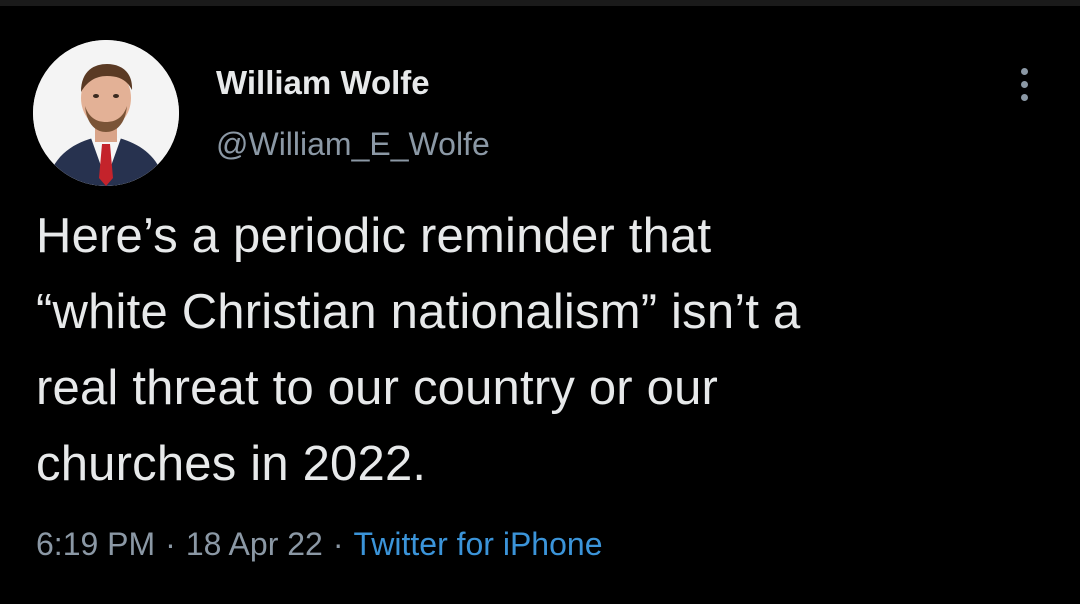 This screenshot has width=1080, height=604. Describe the element at coordinates (477, 544) in the screenshot. I see `tweet-source-link: Twitter for iPhone` at that location.